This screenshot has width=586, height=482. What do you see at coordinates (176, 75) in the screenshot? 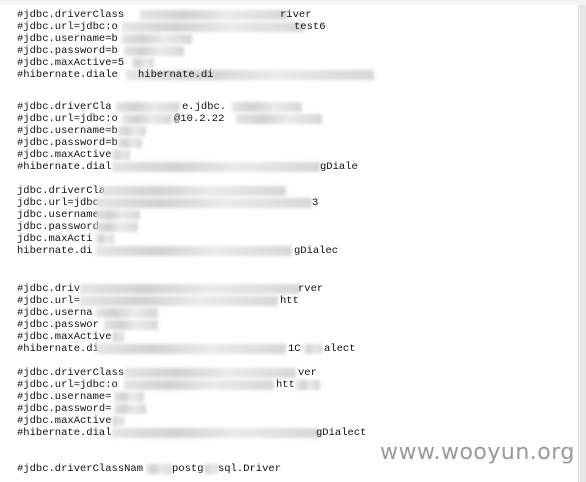
I see `code-line-fragment: hibernate.di` at bounding box center [176, 75].